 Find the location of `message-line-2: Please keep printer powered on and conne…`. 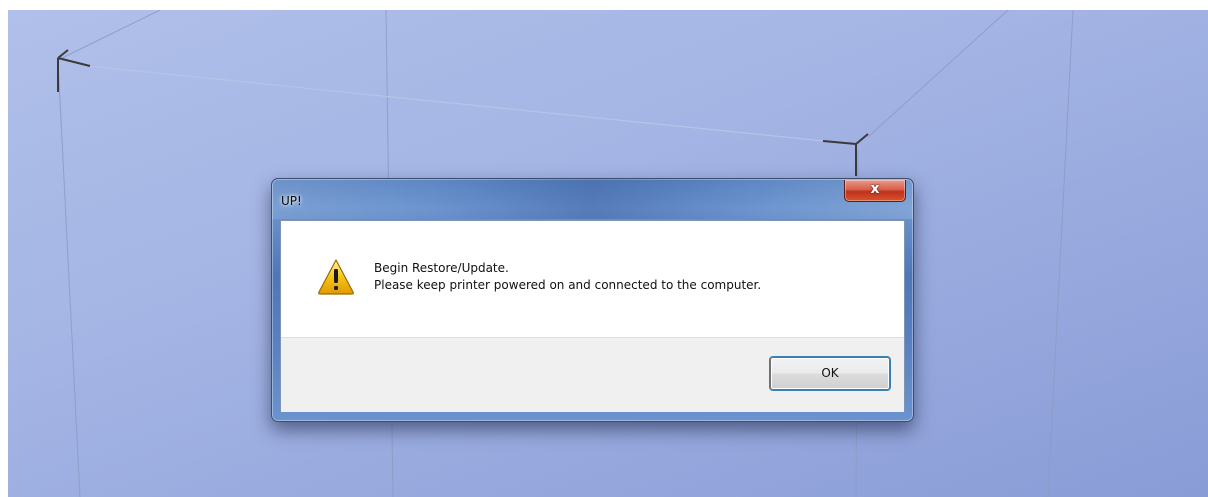

message-line-2: Please keep printer powered on and conne… is located at coordinates (568, 285).